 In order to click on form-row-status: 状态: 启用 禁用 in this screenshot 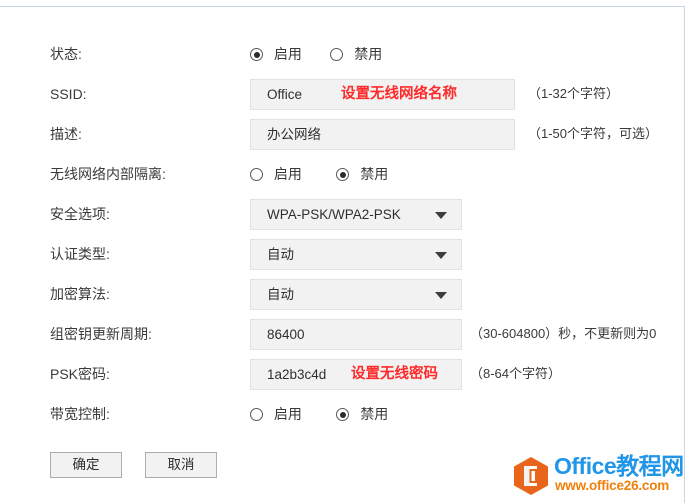, I will do `click(342, 54)`.